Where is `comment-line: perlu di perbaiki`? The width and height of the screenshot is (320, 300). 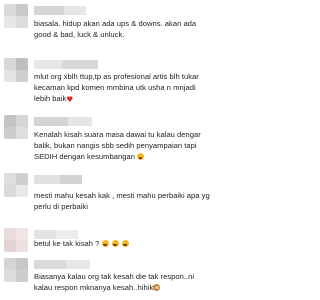 comment-line: perlu di perbaiki is located at coordinates (61, 206).